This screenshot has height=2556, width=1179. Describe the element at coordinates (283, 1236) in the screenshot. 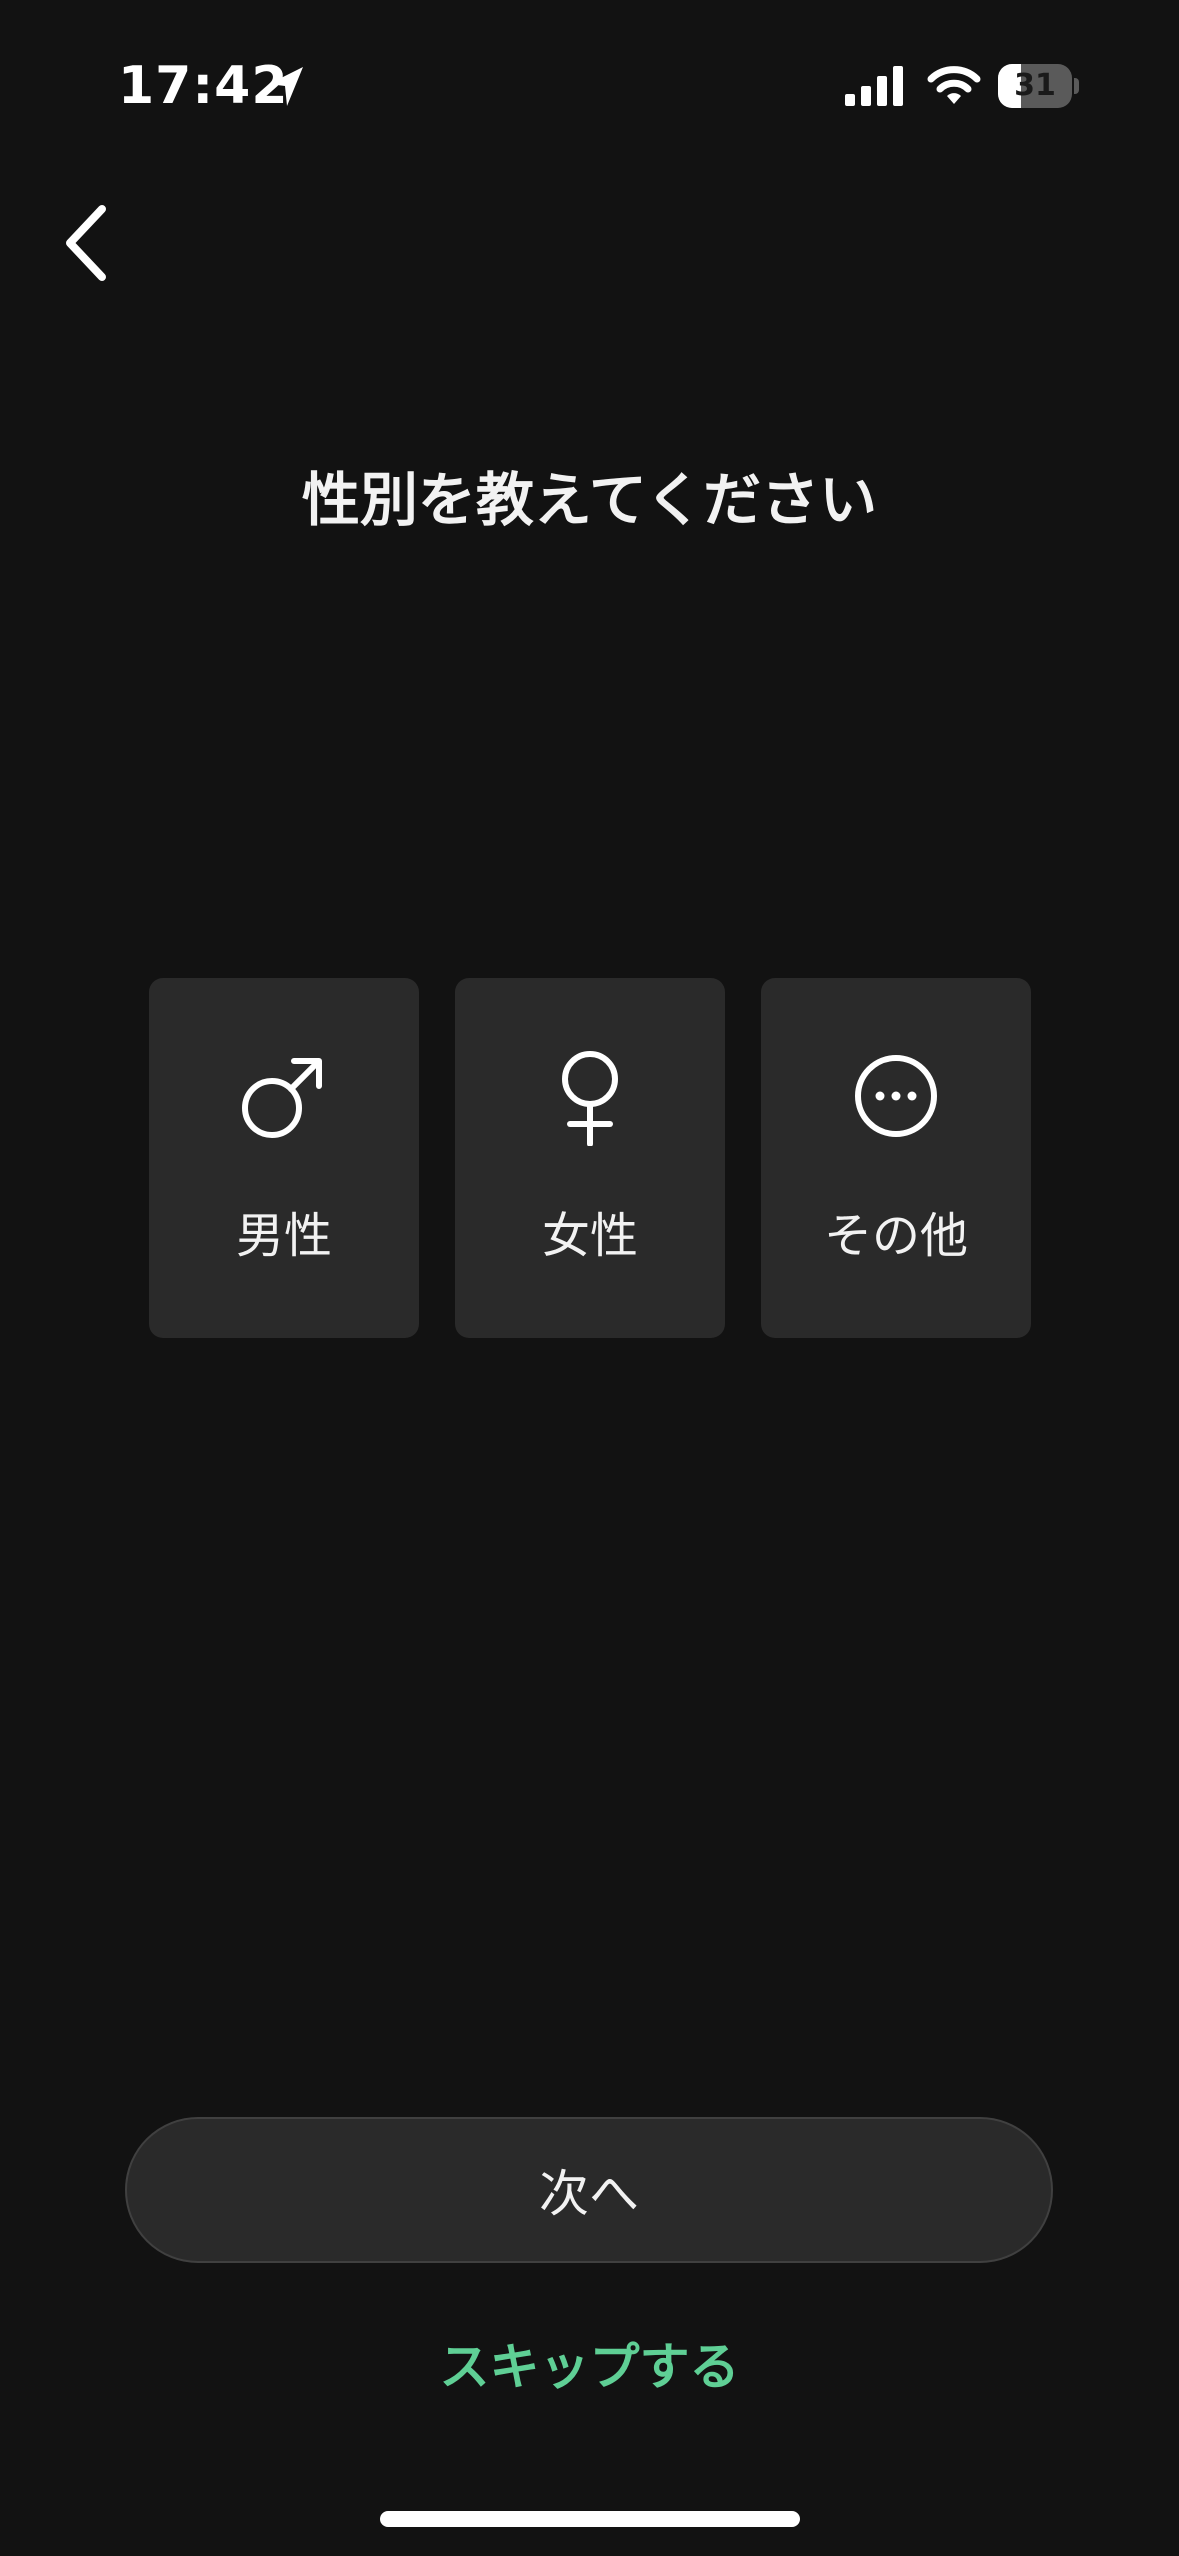

I see `option-male-label: 男性` at that location.